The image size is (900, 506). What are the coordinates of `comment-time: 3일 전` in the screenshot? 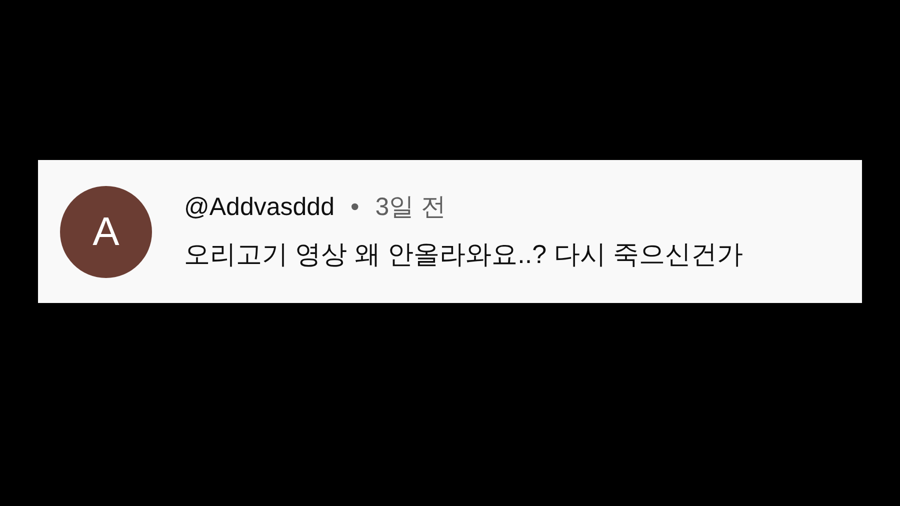 It's located at (410, 208).